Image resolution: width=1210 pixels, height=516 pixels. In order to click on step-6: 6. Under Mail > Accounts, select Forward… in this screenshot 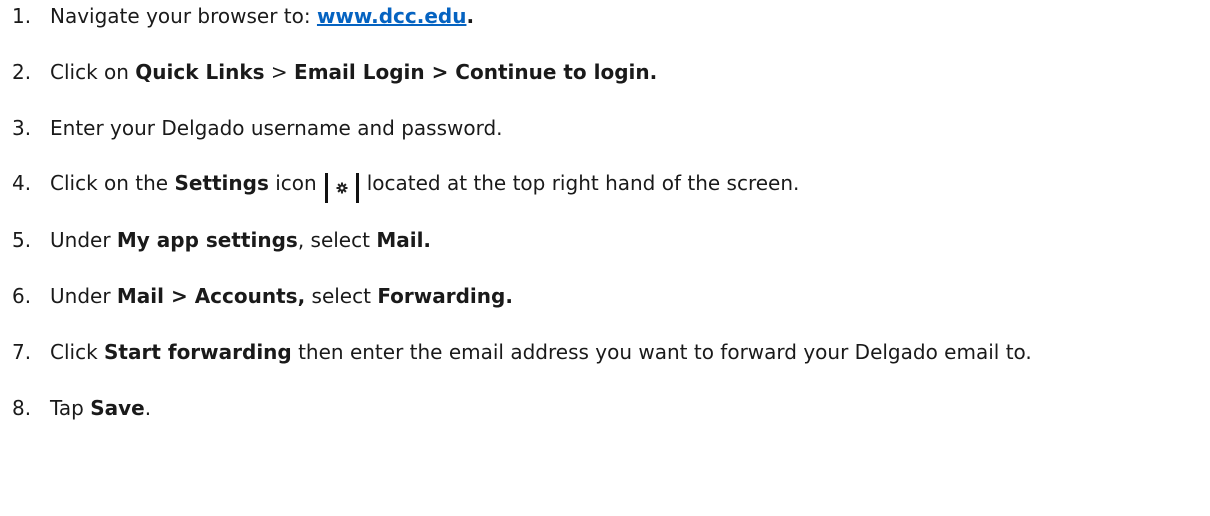, I will do `click(262, 296)`.